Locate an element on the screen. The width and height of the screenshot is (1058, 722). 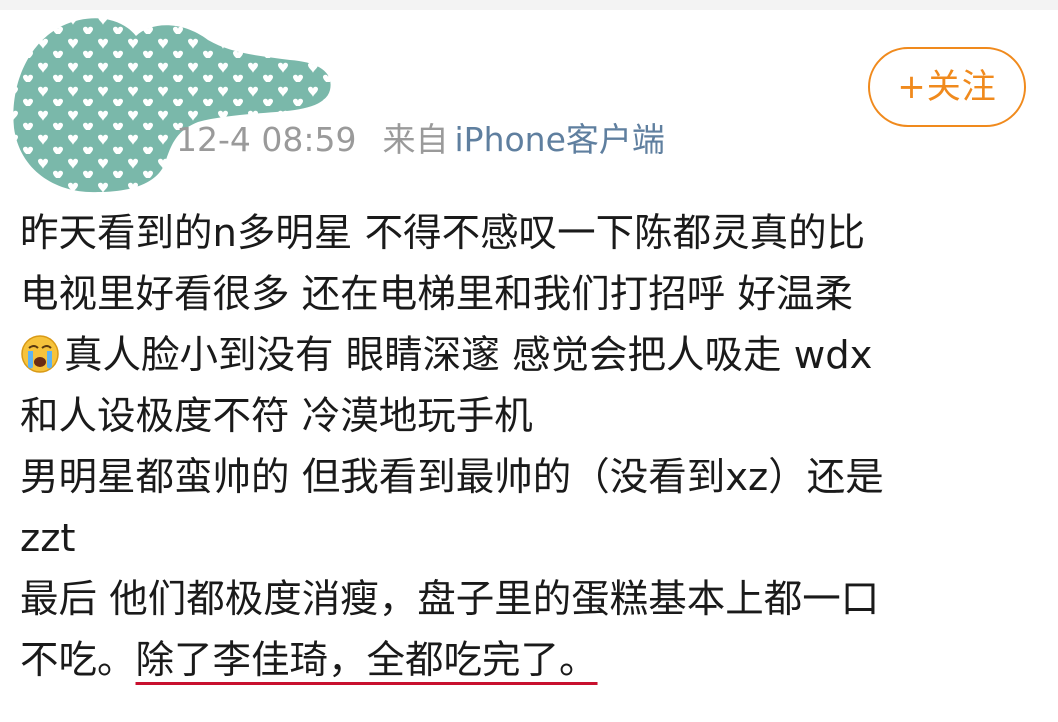
post-line-3-text: 真人脸小到没有 眼睛深邃 感觉会把人吸走 wdx is located at coordinates (468, 355).